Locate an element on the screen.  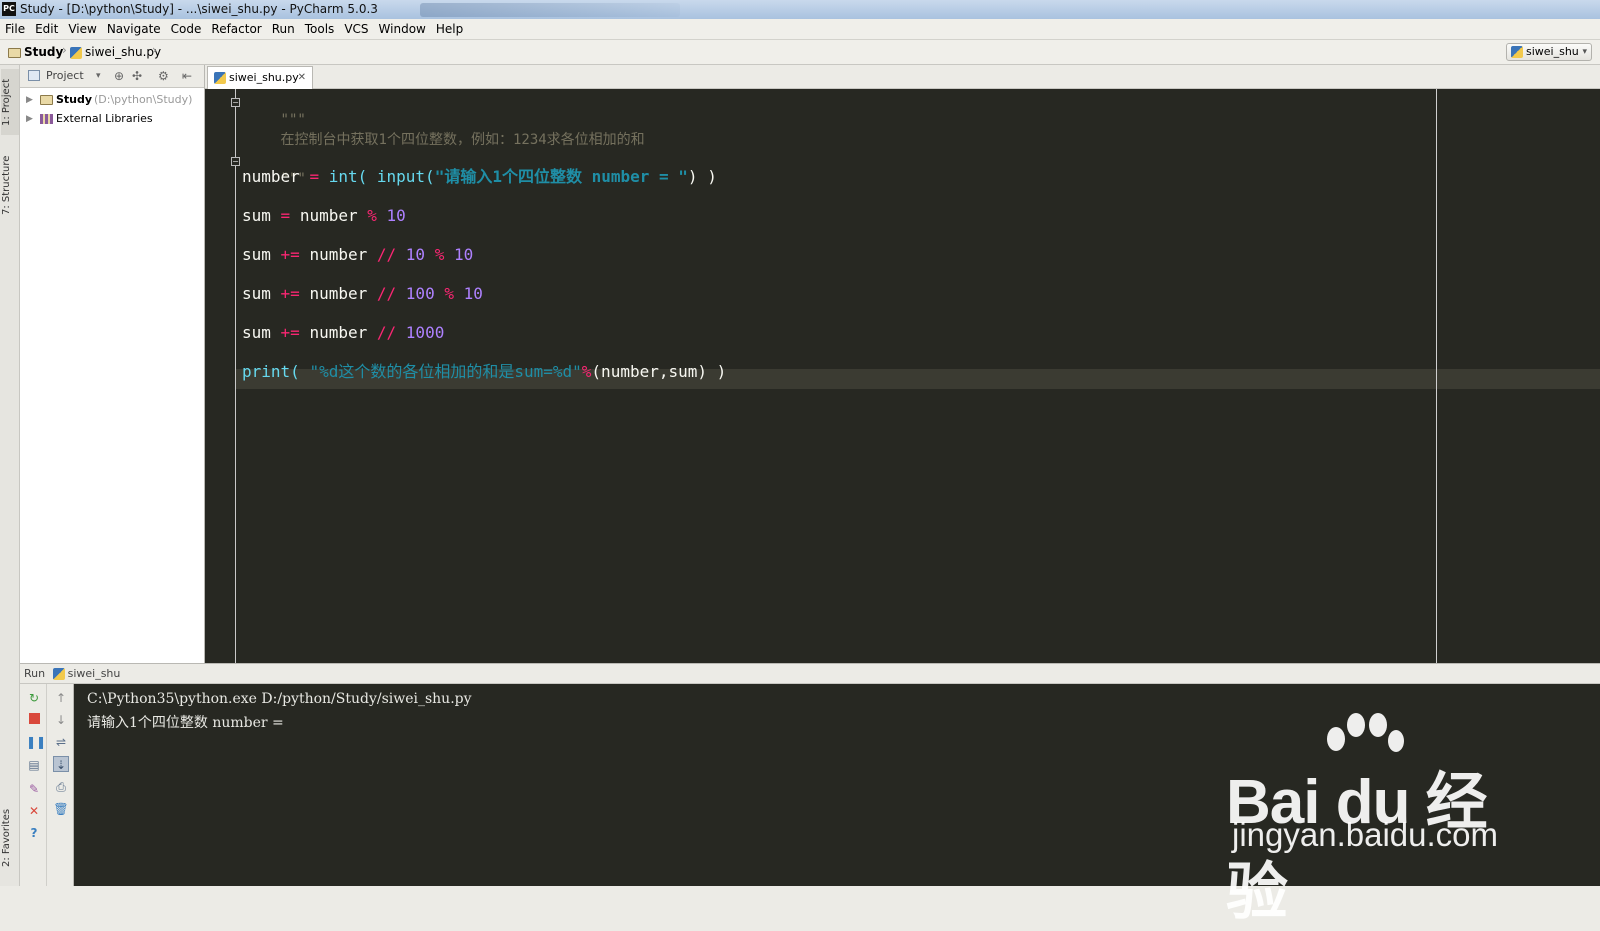
pycharm-app-icon: PC is located at coordinates (9, 9).